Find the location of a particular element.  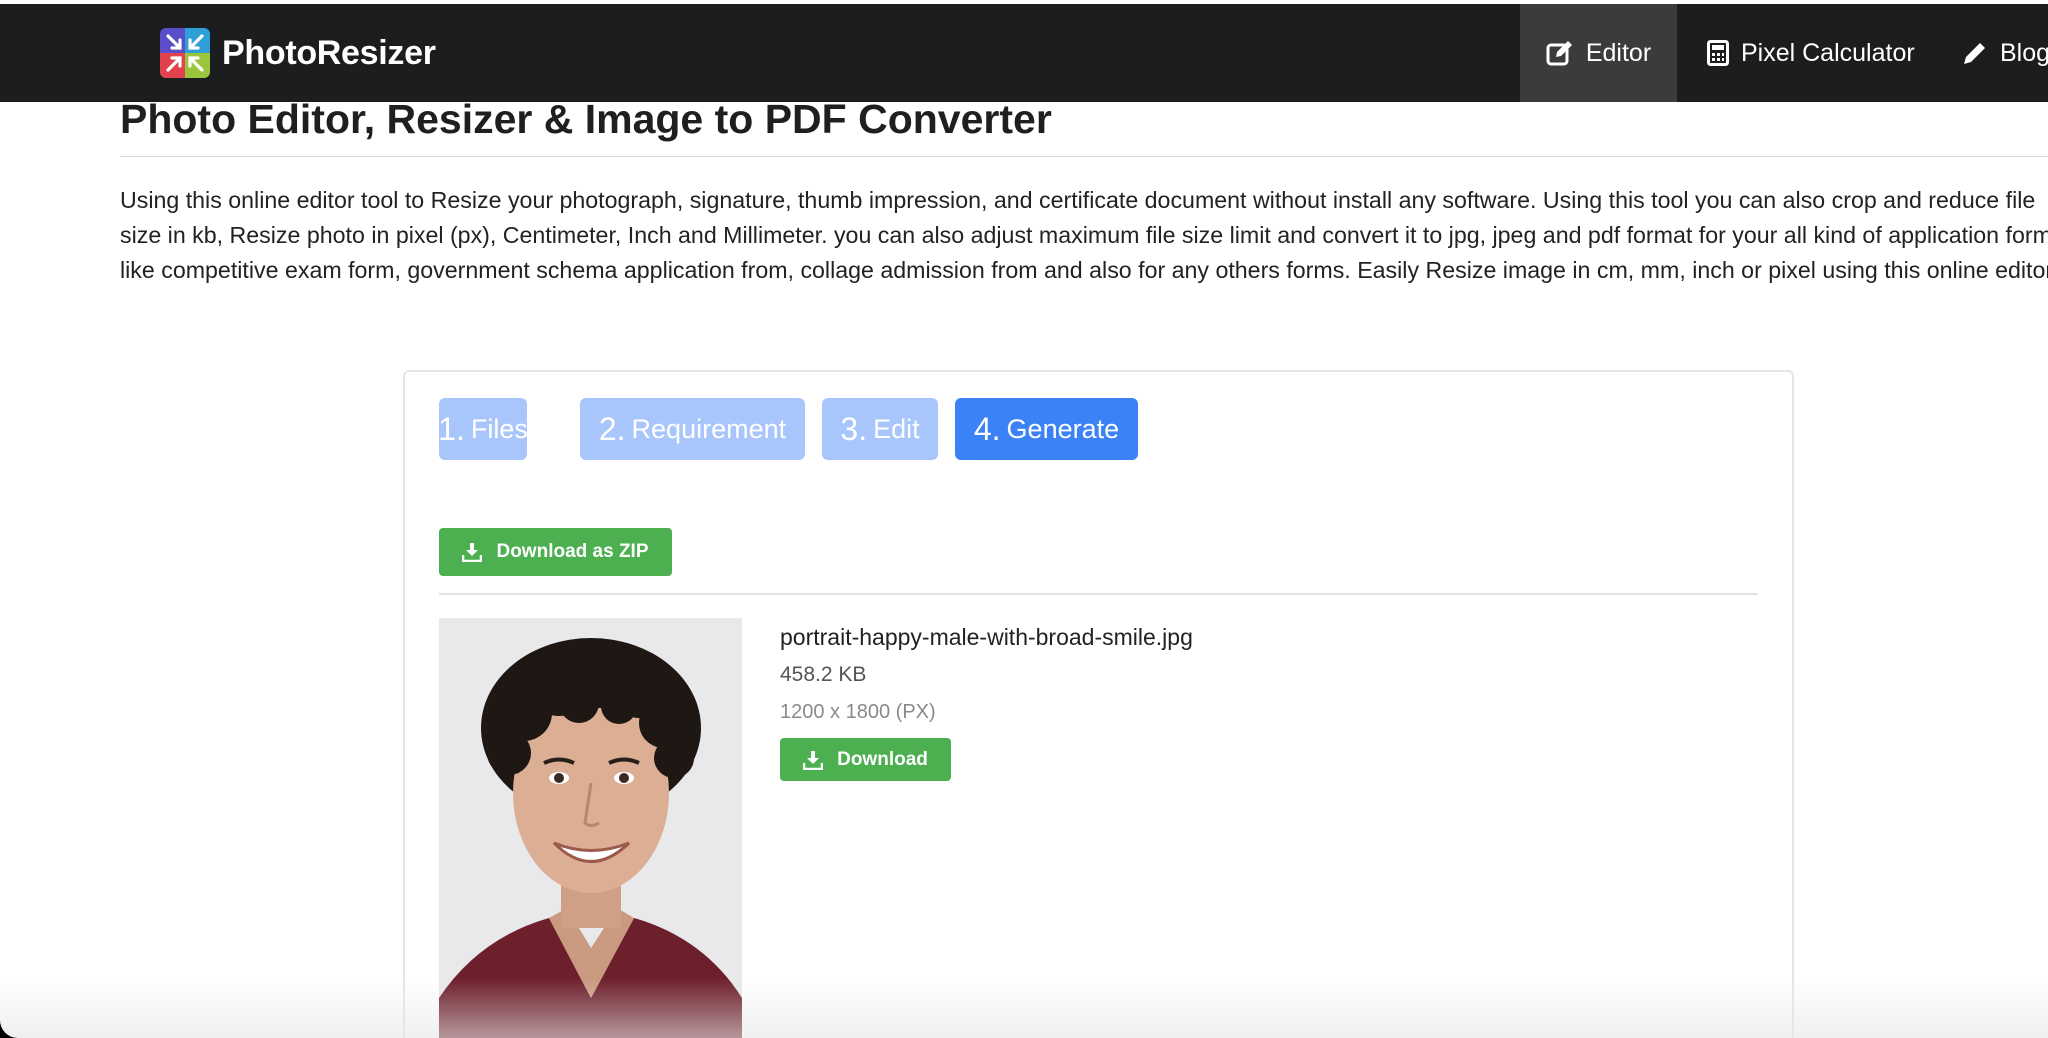

calculator-icon is located at coordinates (1718, 53).